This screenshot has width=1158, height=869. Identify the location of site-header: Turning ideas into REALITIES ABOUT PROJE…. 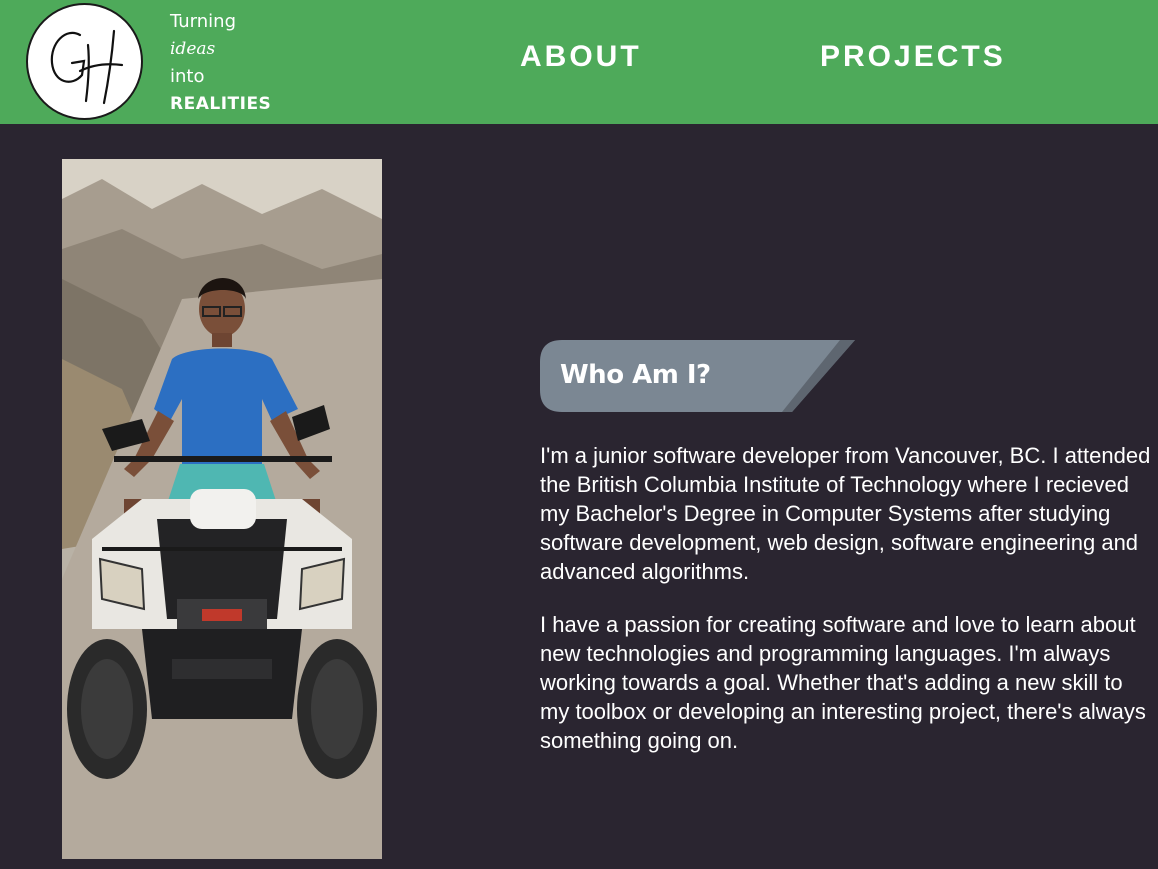
(579, 62).